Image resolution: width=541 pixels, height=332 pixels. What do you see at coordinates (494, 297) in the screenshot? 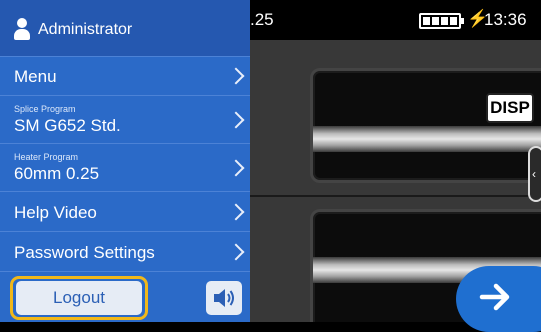
I see `arrow-right-icon` at bounding box center [494, 297].